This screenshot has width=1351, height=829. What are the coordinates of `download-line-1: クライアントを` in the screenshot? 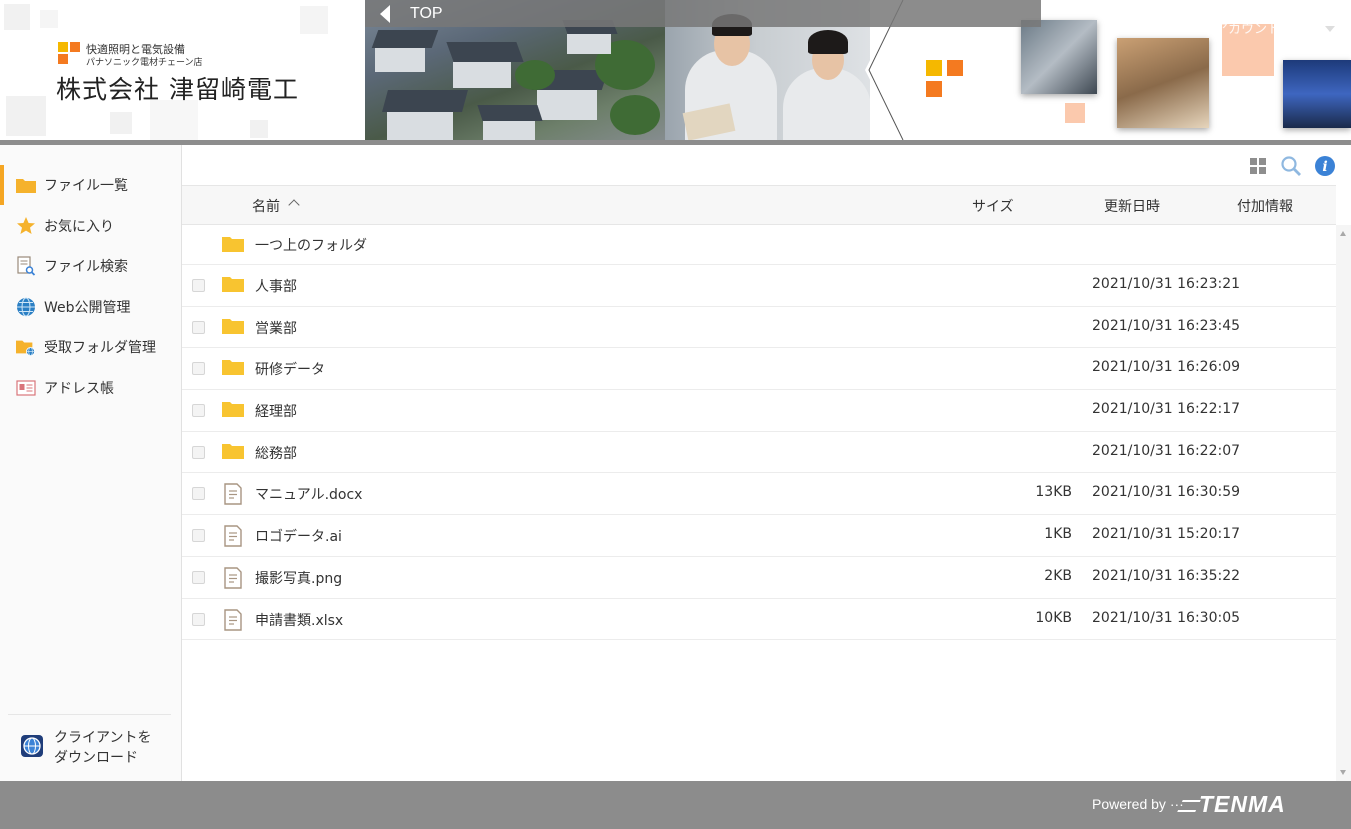 It's located at (103, 738).